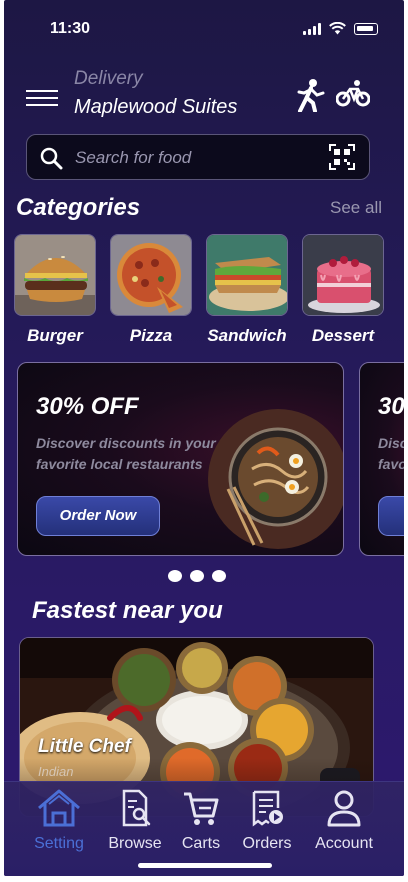 The height and width of the screenshot is (882, 408). I want to click on promo-title: 30% OFF, so click(87, 406).